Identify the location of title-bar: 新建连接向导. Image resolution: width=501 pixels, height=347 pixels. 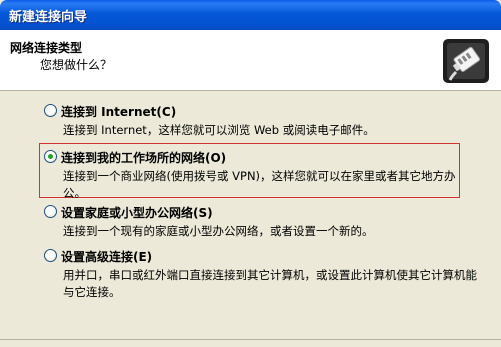
(250, 15).